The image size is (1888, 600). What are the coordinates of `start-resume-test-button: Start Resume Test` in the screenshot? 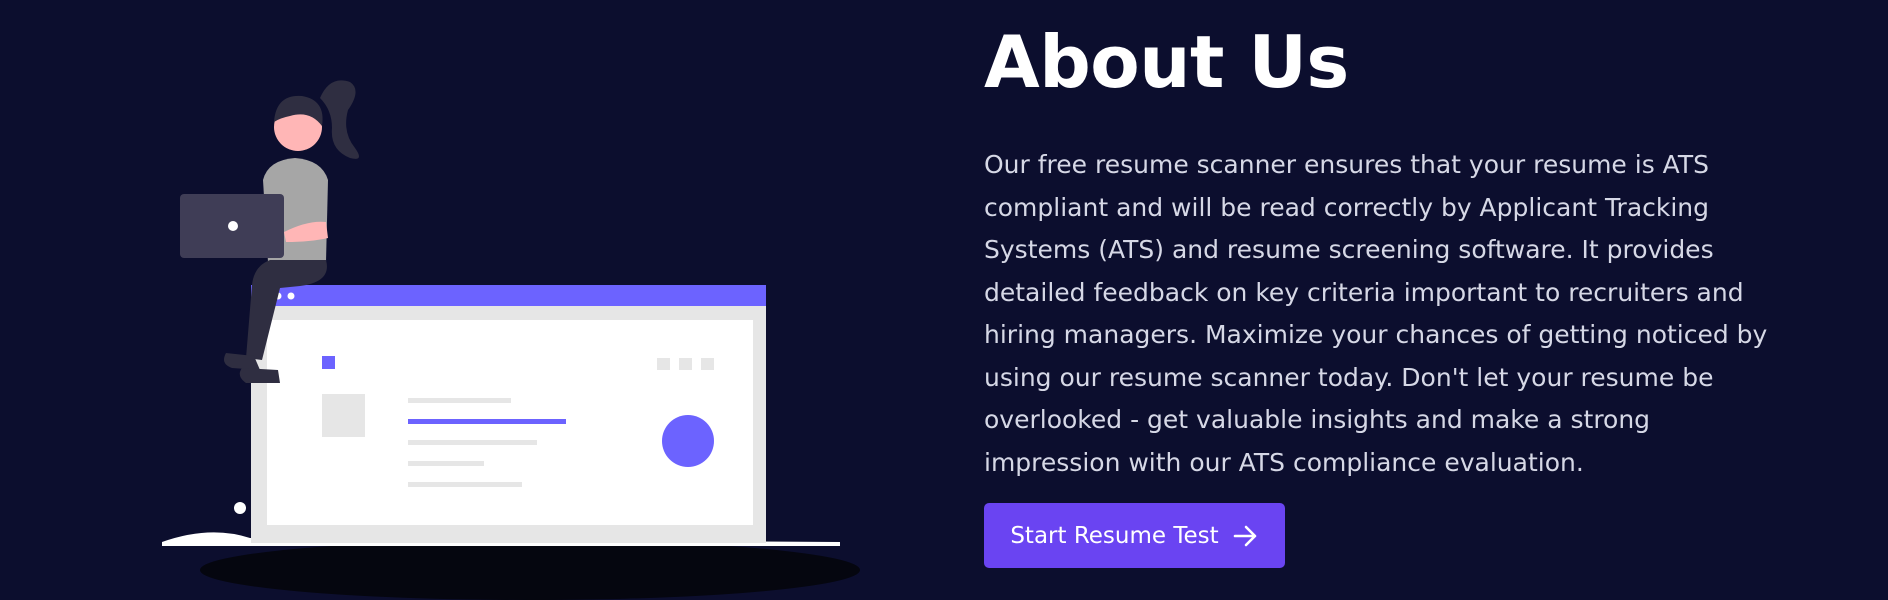 It's located at (1134, 535).